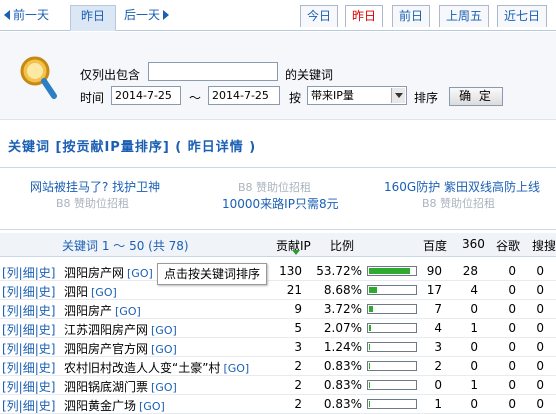 Image resolution: width=556 pixels, height=414 pixels. What do you see at coordinates (212, 274) in the screenshot?
I see `tooltip: 点击按关键词排序` at bounding box center [212, 274].